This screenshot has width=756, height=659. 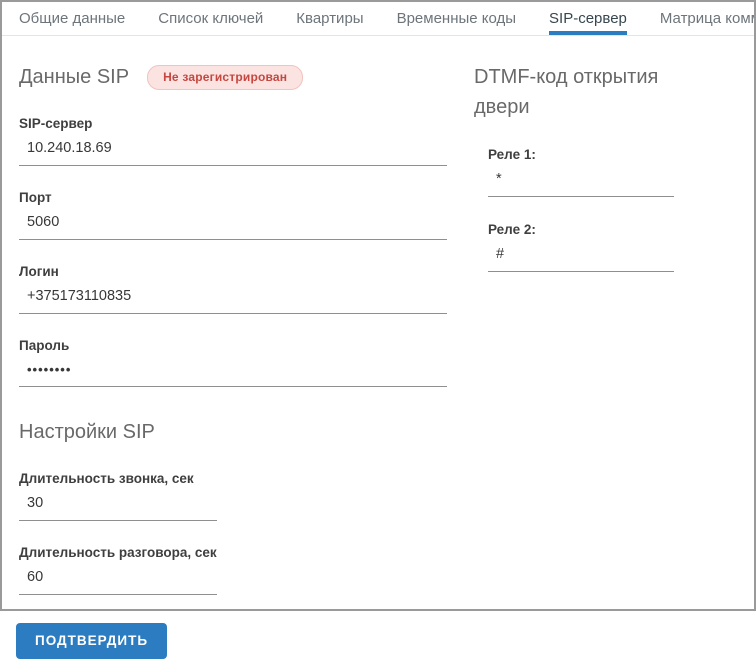 What do you see at coordinates (581, 182) in the screenshot?
I see `relay-1-input` at bounding box center [581, 182].